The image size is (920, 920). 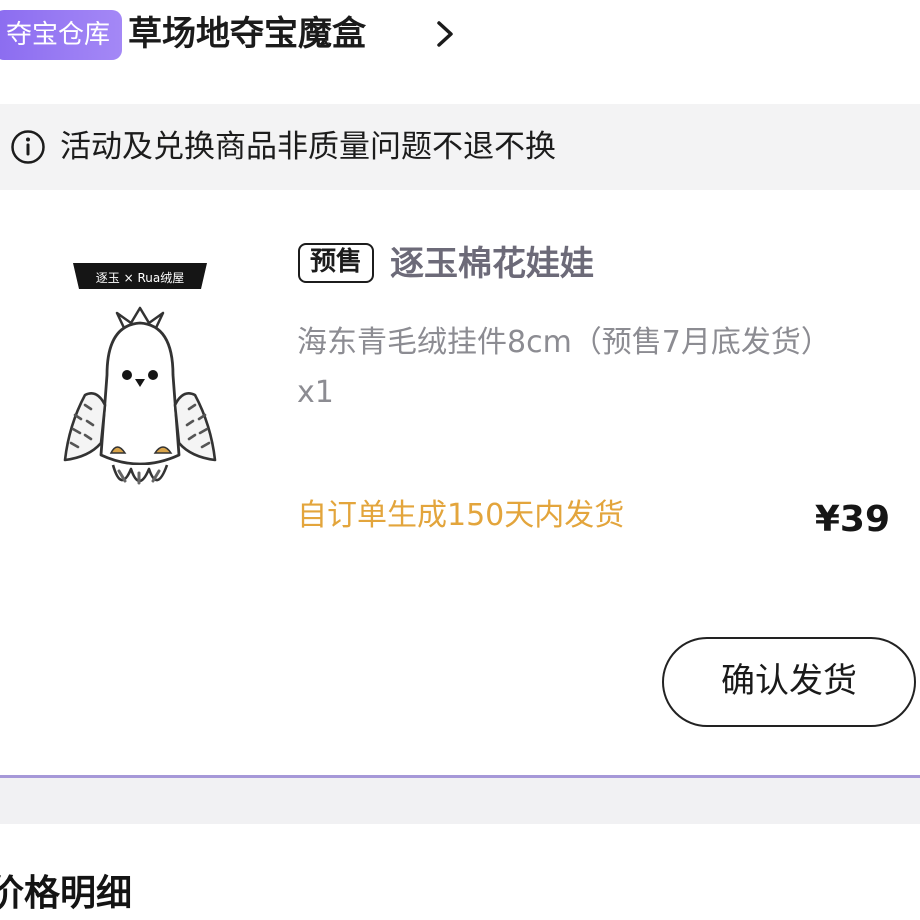 I want to click on product-image-banner: 逐玉 × Rua绒屋, so click(x=140, y=276).